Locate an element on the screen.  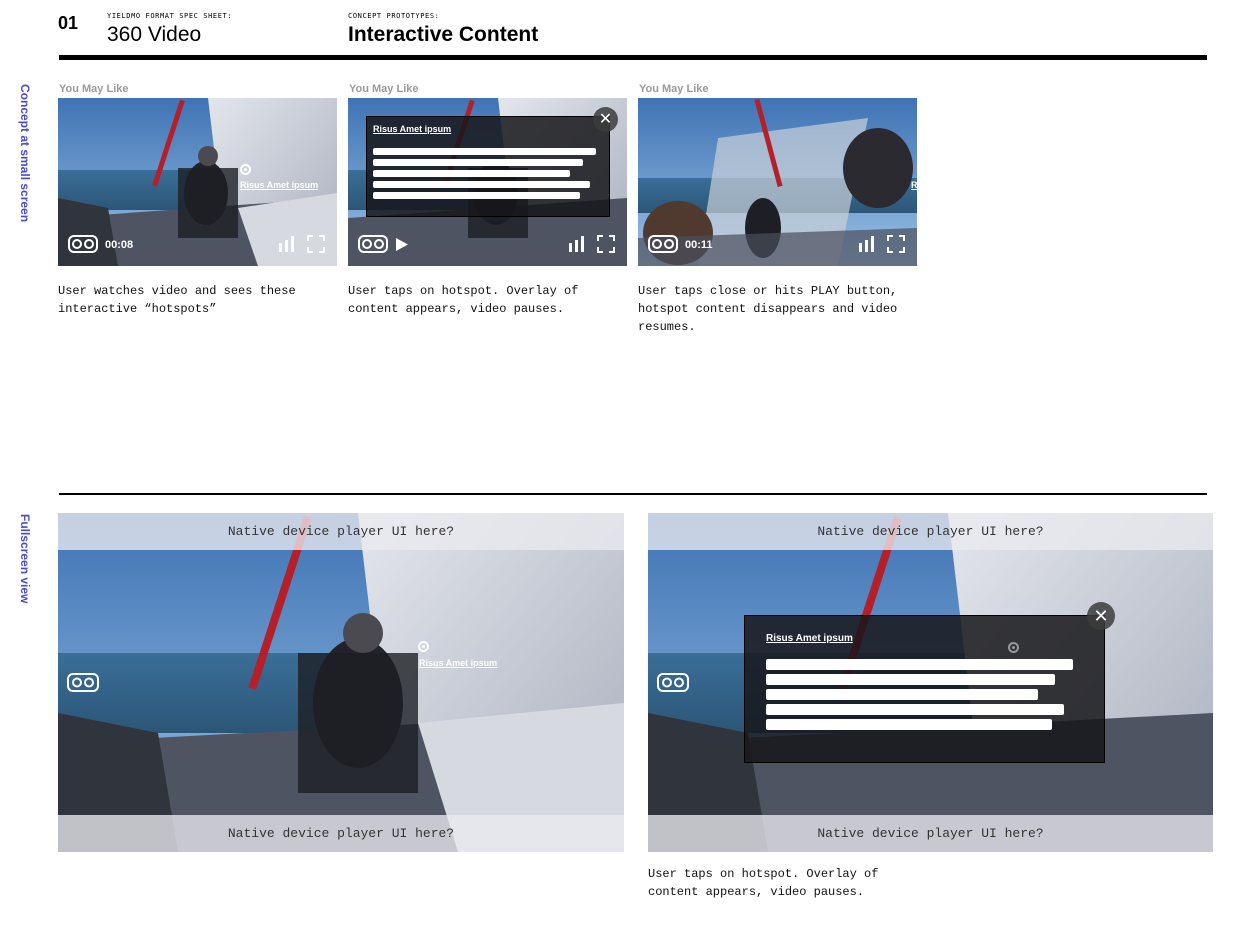
spec-title: 360 Video is located at coordinates (154, 34).